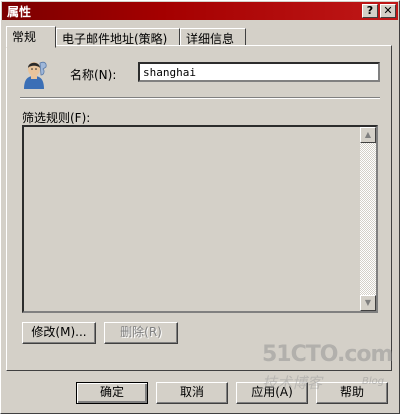 Image resolution: width=400 pixels, height=414 pixels. I want to click on ok-button: 确定, so click(112, 393).